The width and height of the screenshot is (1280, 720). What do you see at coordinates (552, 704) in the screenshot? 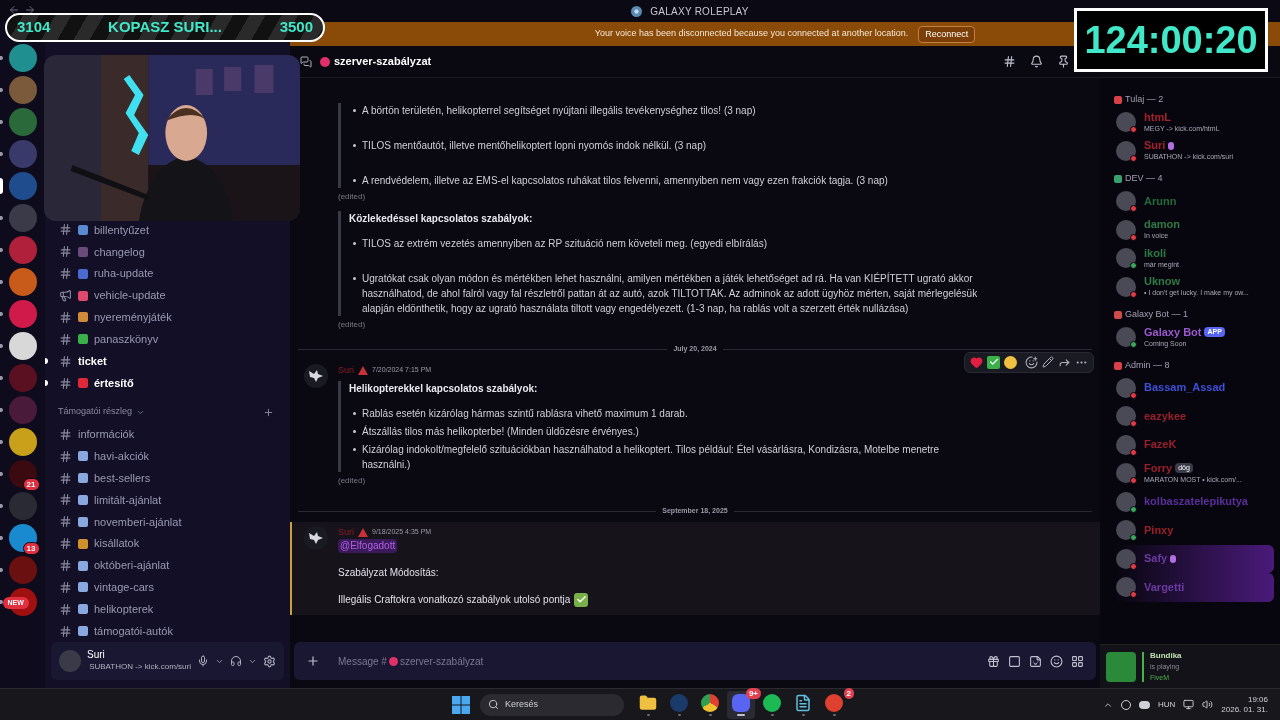
I see `taskbar-search: Keresés` at bounding box center [552, 704].